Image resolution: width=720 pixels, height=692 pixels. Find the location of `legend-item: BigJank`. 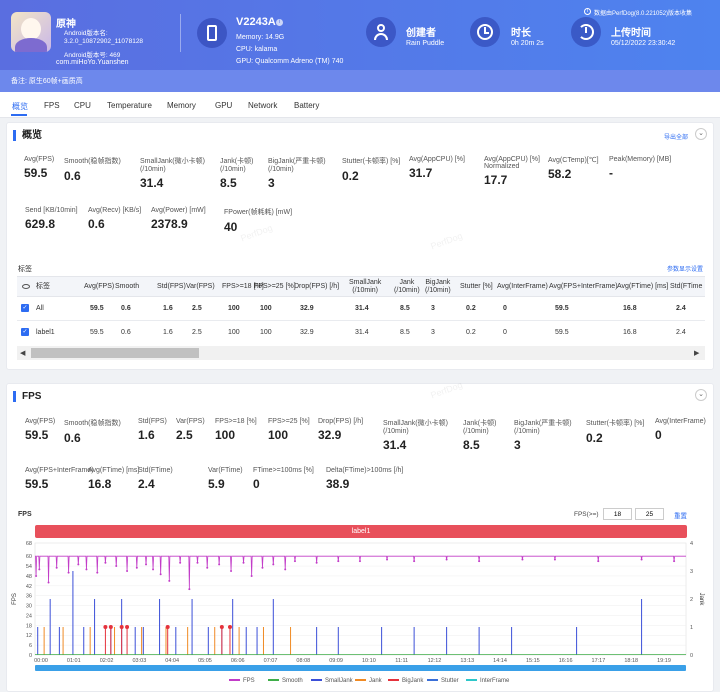

legend-item: BigJank is located at coordinates (405, 681).